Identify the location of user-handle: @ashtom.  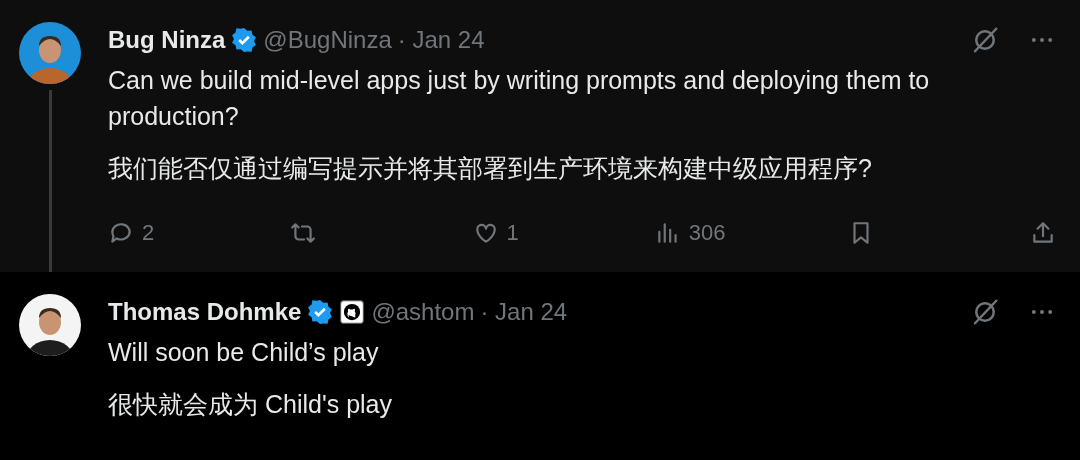
(423, 312).